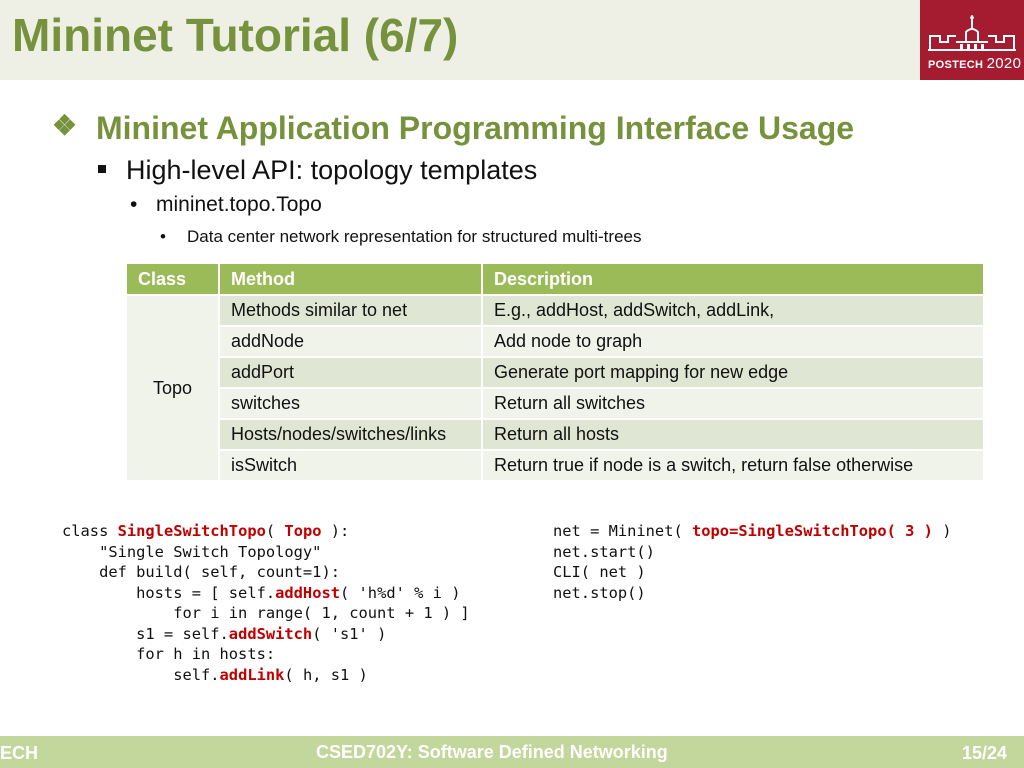 This screenshot has width=1024, height=768. What do you see at coordinates (350, 310) in the screenshot?
I see `method-cell: Methods similar to net` at bounding box center [350, 310].